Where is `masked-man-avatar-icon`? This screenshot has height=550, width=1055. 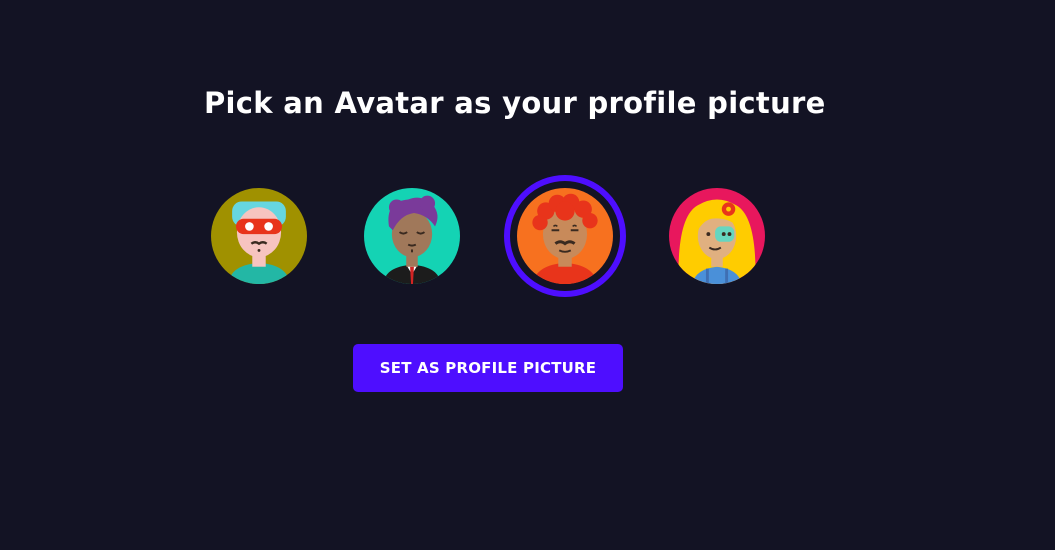 masked-man-avatar-icon is located at coordinates (259, 236).